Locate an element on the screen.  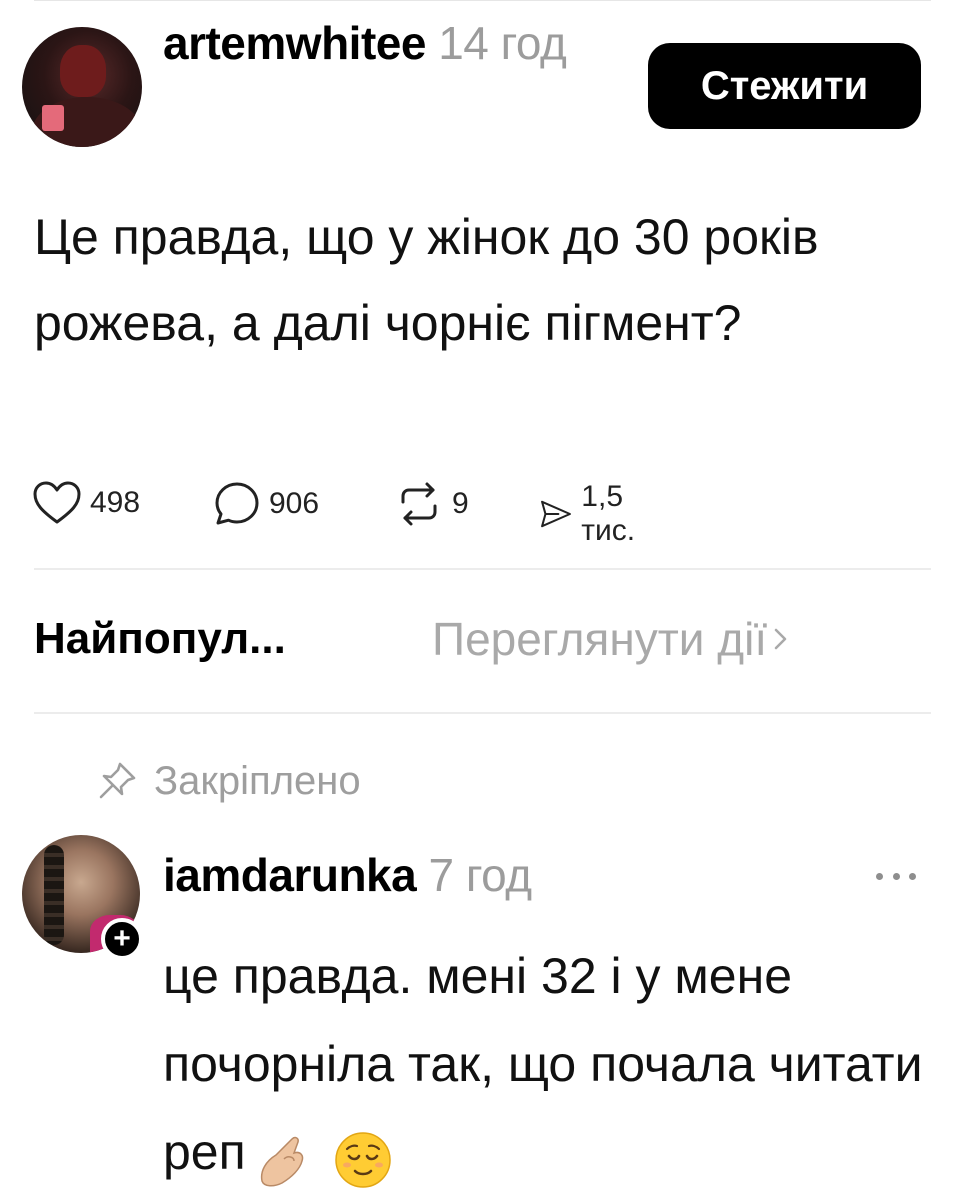
share-count: 1,5 тис. is located at coordinates (608, 513).